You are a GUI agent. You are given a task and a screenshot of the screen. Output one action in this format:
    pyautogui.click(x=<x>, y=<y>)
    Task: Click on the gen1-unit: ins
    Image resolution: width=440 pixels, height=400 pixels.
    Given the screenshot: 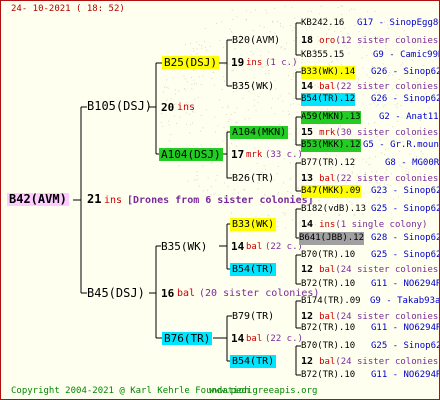 What is the action you would take?
    pyautogui.click(x=186, y=107)
    